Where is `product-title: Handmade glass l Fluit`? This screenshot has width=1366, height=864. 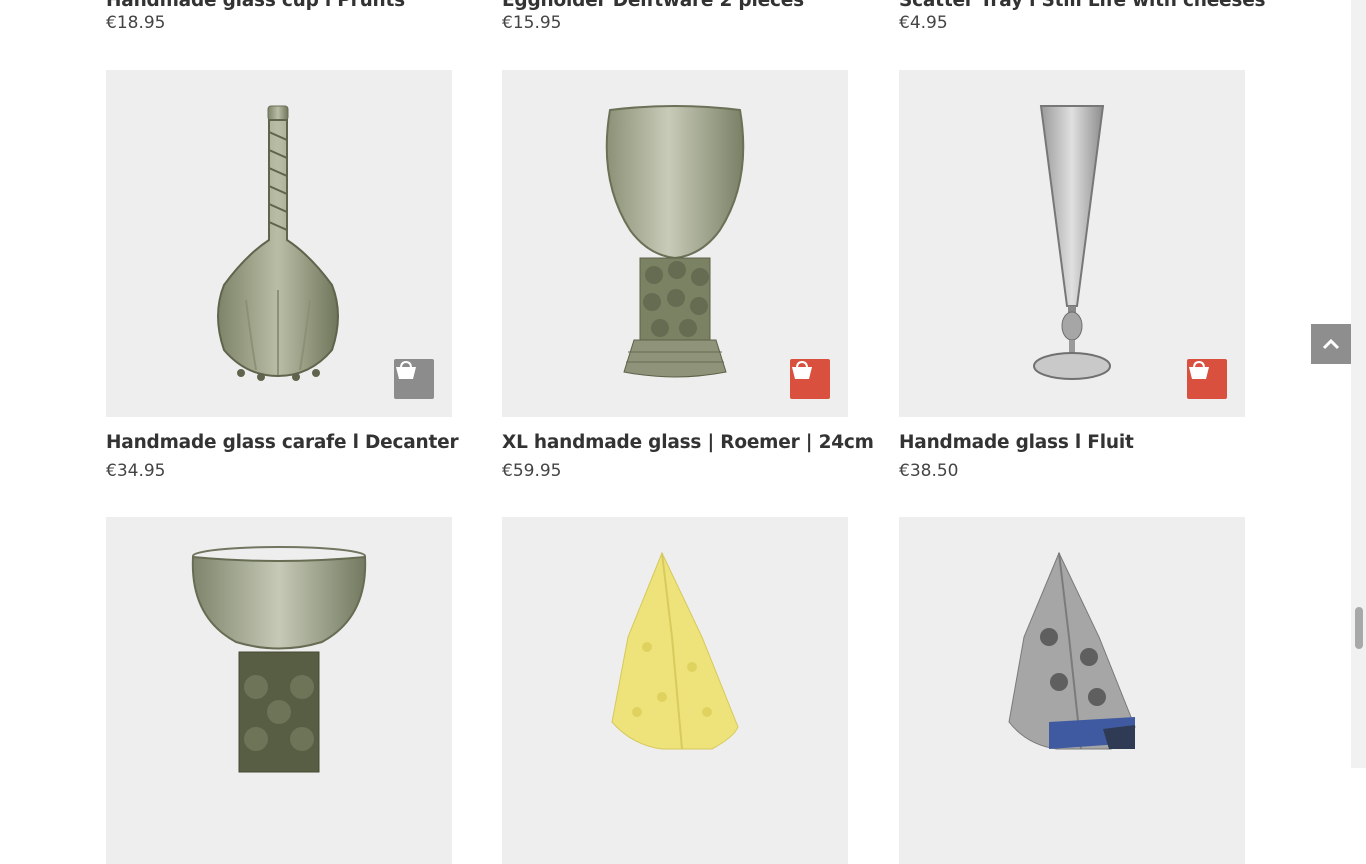
product-title: Handmade glass l Fluit is located at coordinates (1109, 442).